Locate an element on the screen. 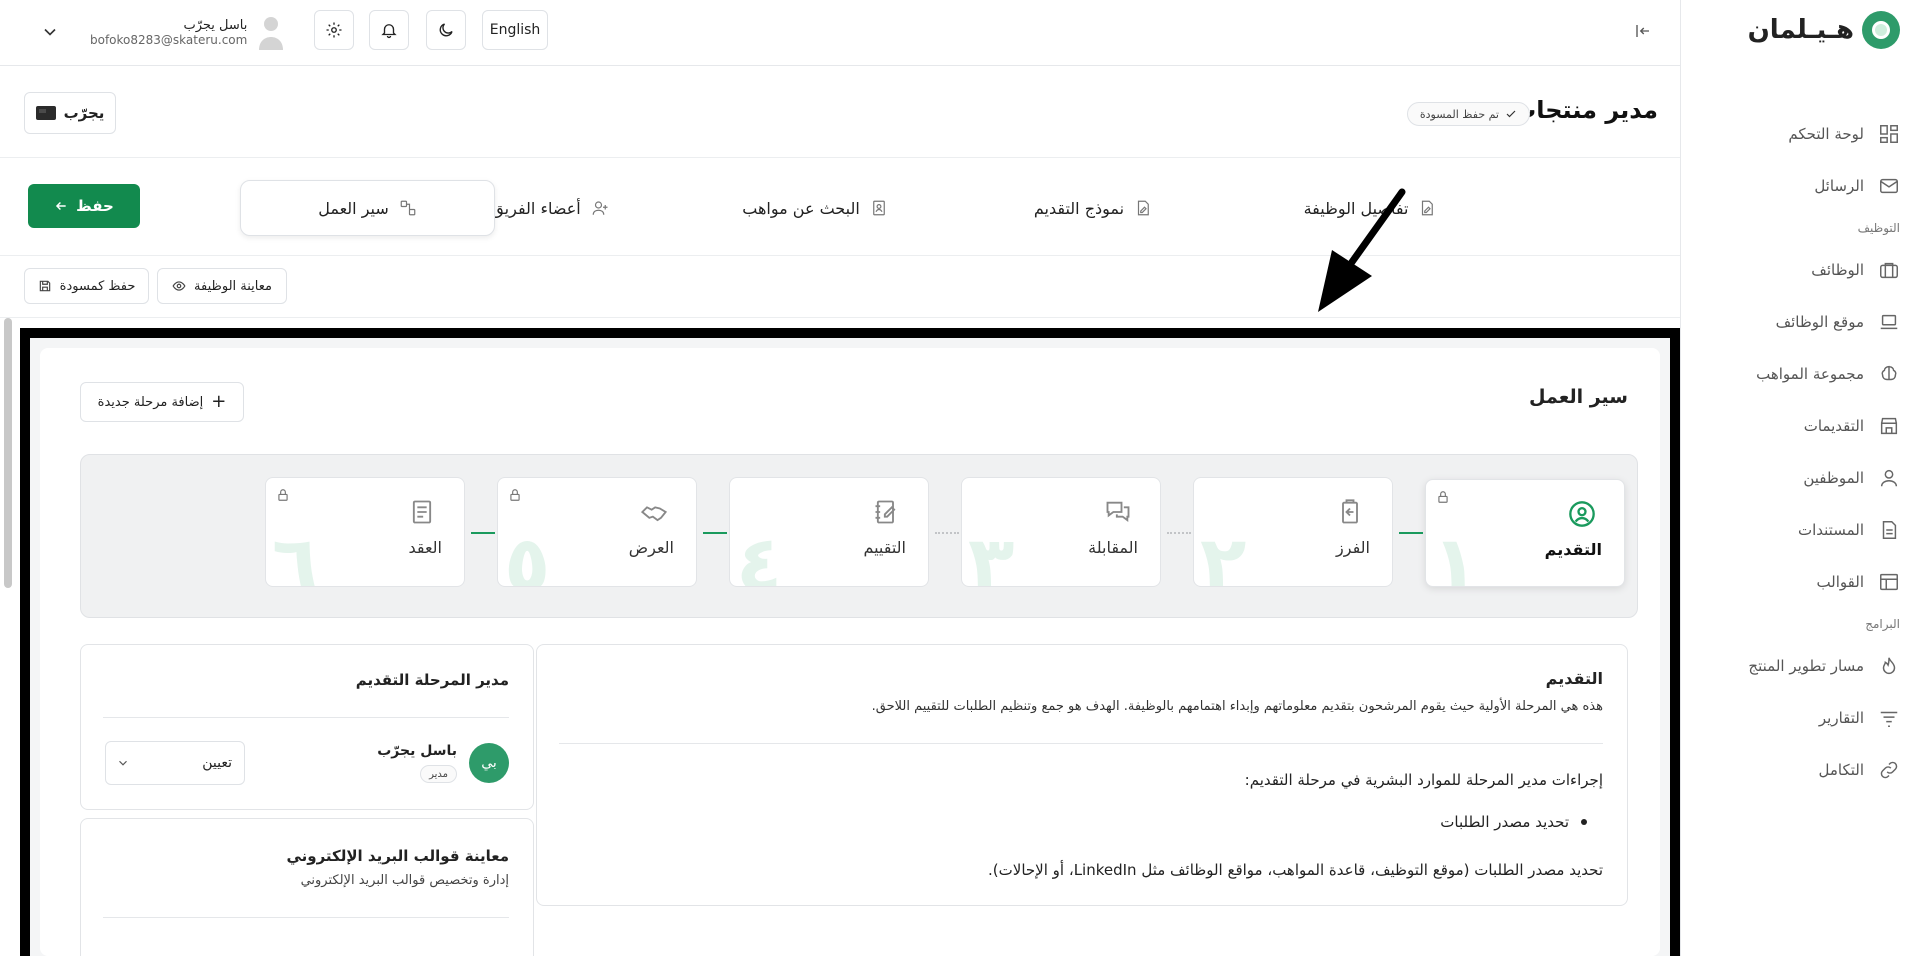  stage-card-interview: ٣ المقابلة is located at coordinates (1061, 532).